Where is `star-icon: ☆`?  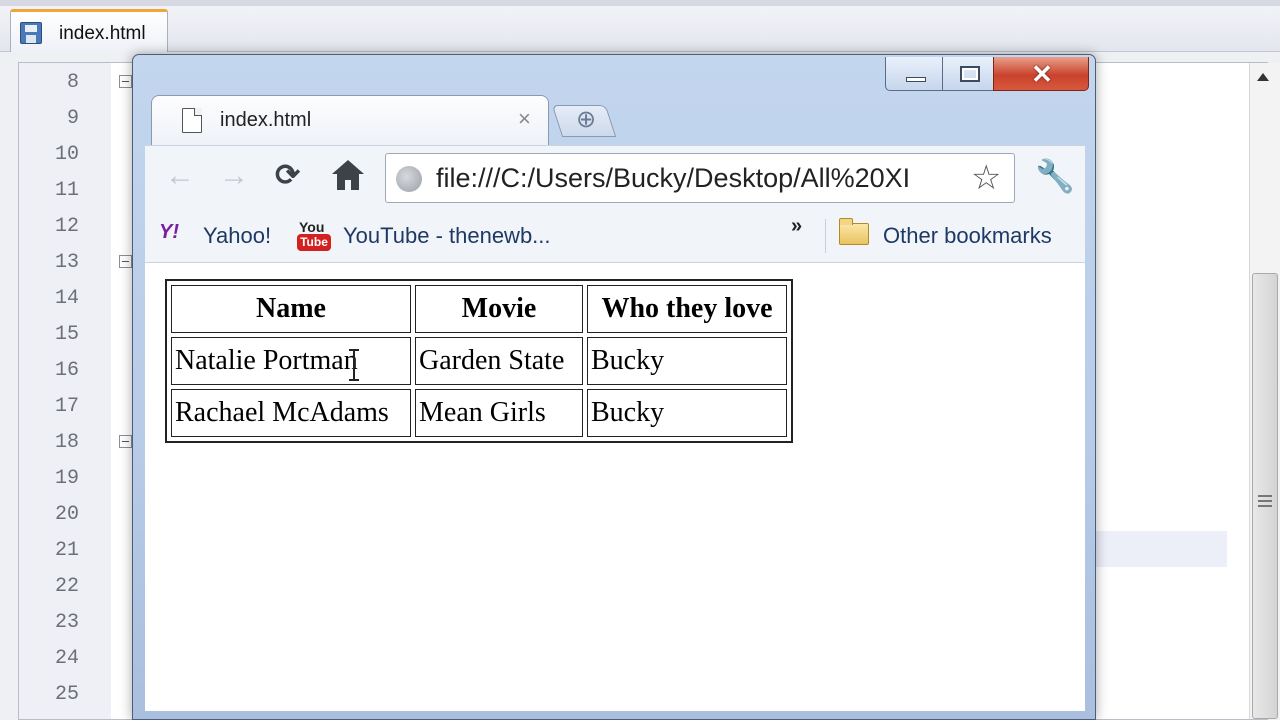 star-icon: ☆ is located at coordinates (986, 178).